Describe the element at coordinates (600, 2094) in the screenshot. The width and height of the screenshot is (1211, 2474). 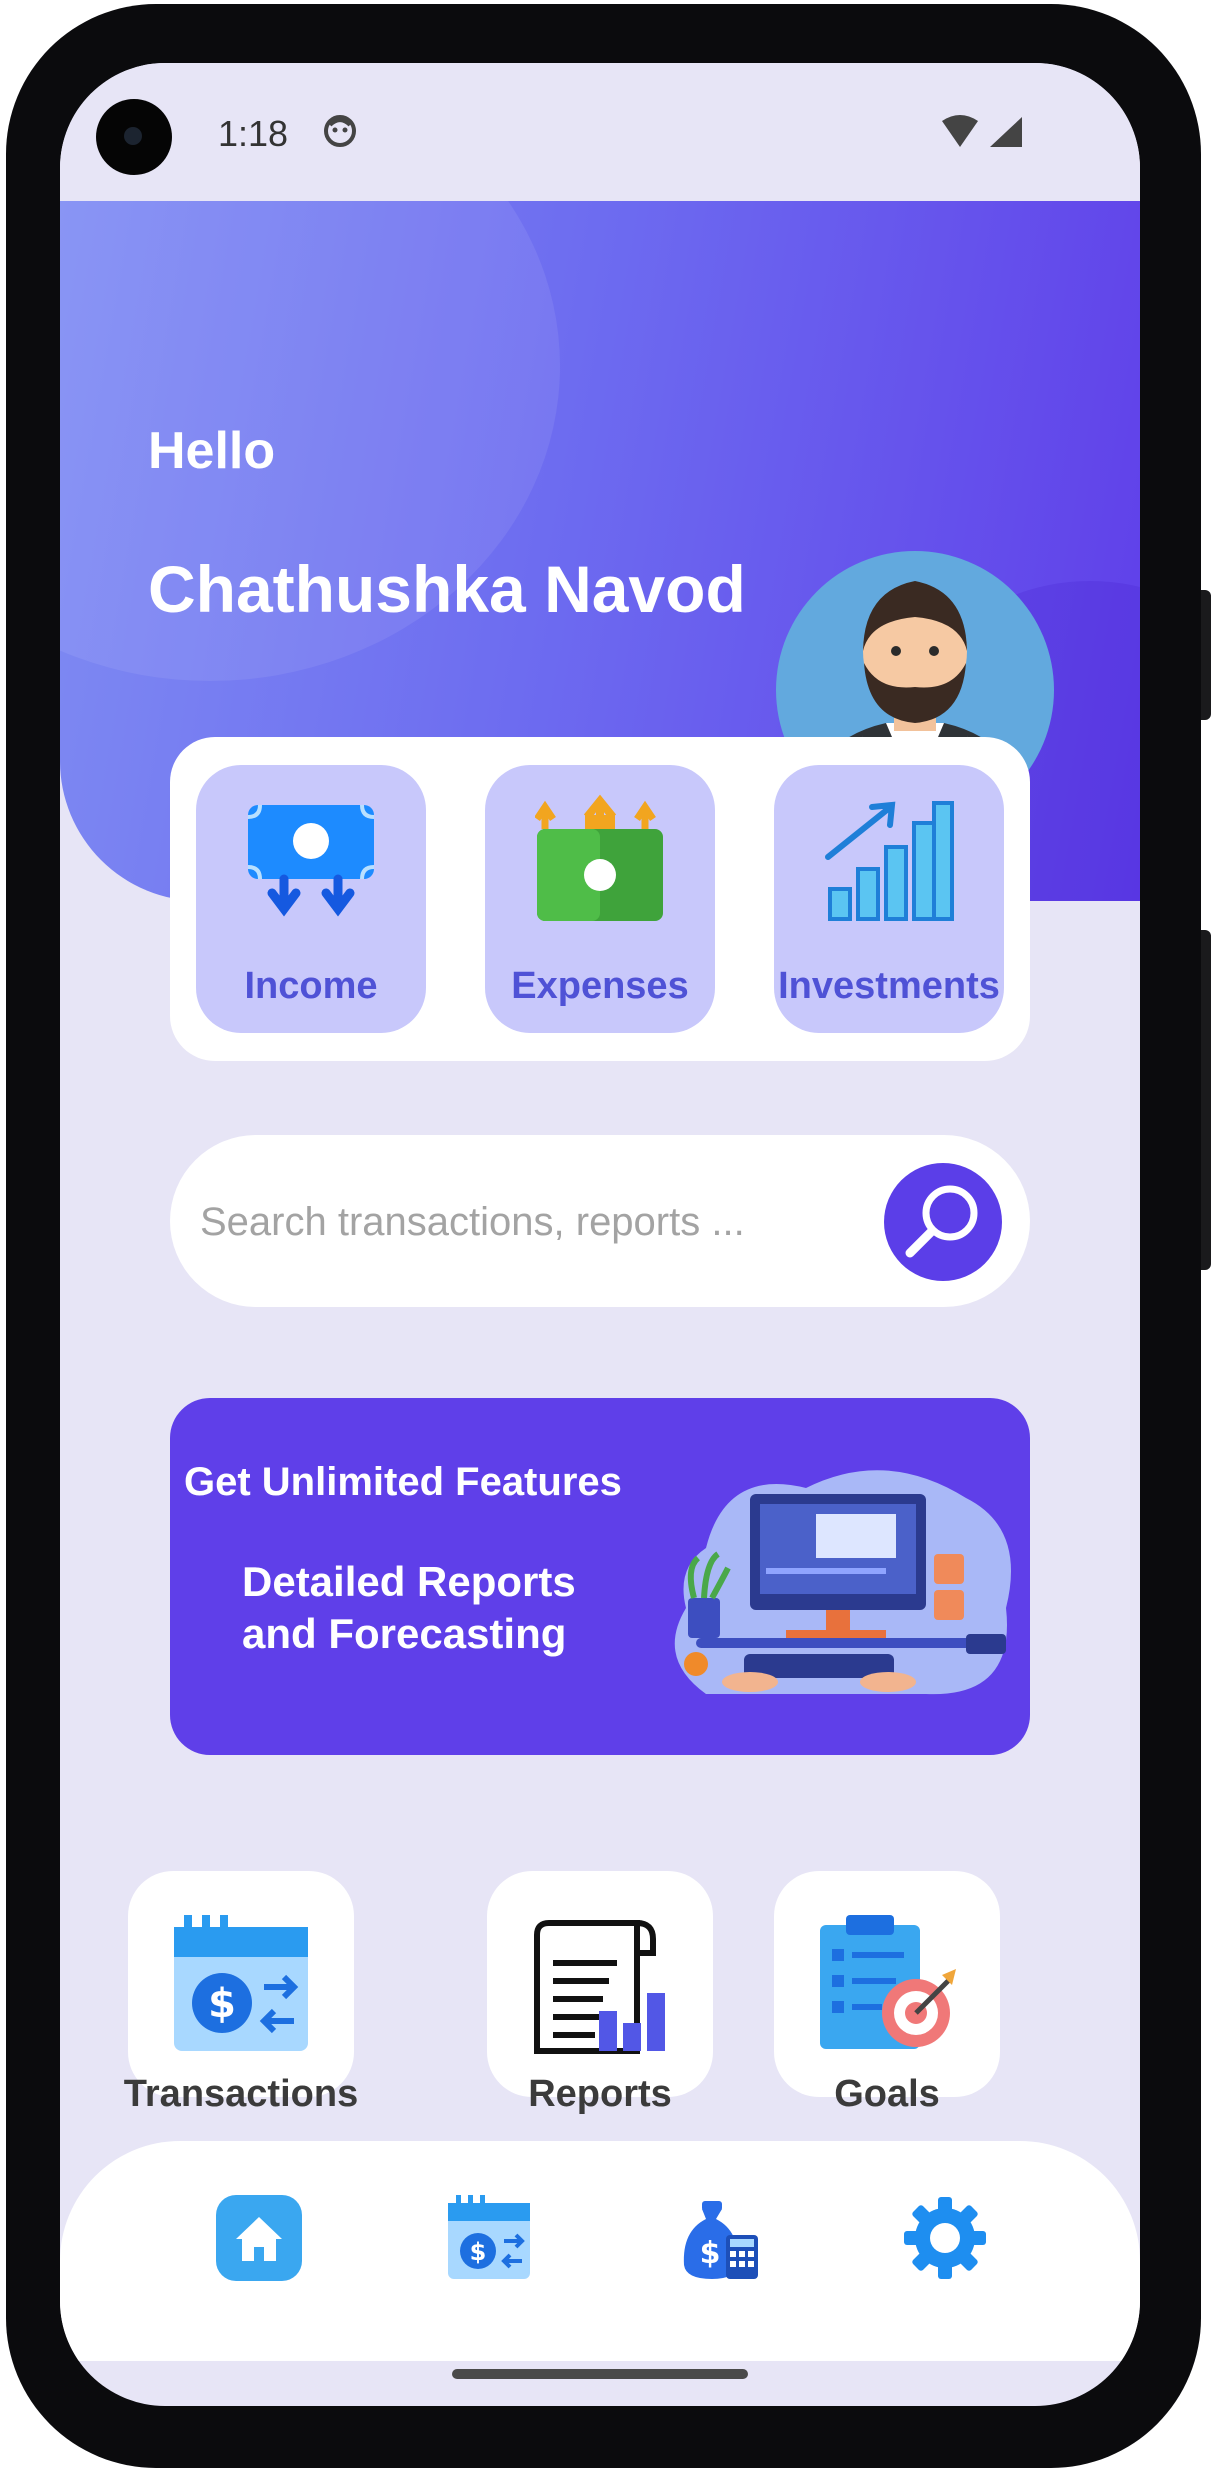
I see `reports-label: Reports` at that location.